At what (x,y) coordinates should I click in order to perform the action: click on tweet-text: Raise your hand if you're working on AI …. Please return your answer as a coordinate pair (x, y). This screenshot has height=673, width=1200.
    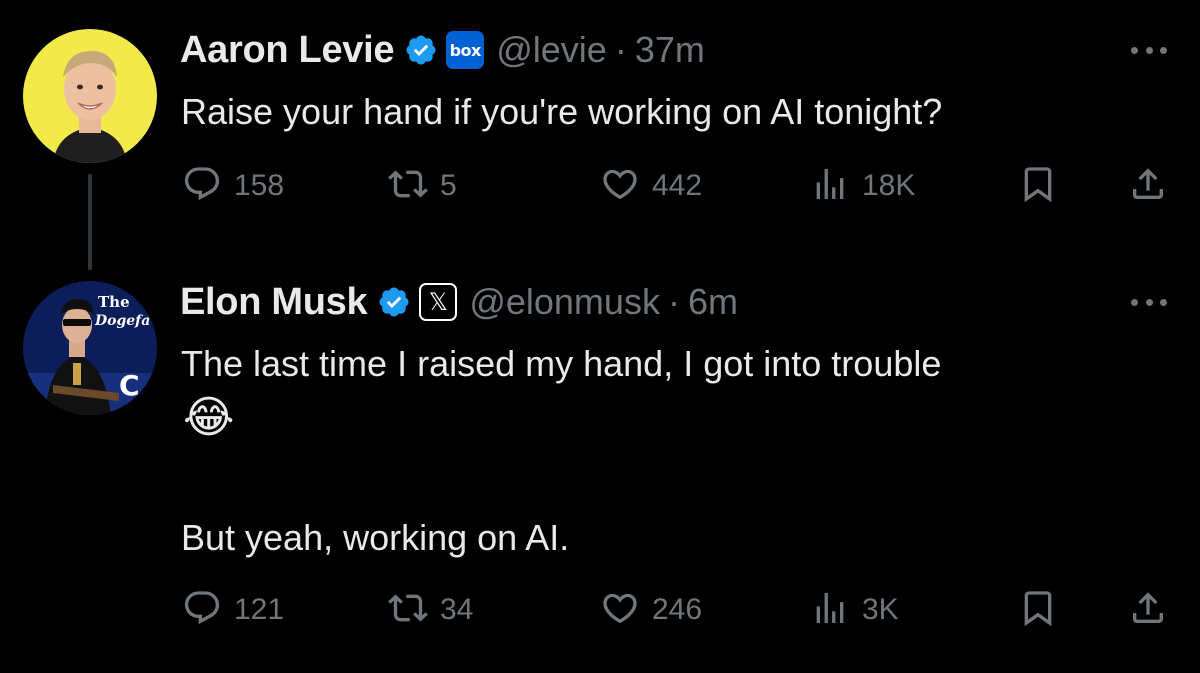
    Looking at the image, I should click on (562, 111).